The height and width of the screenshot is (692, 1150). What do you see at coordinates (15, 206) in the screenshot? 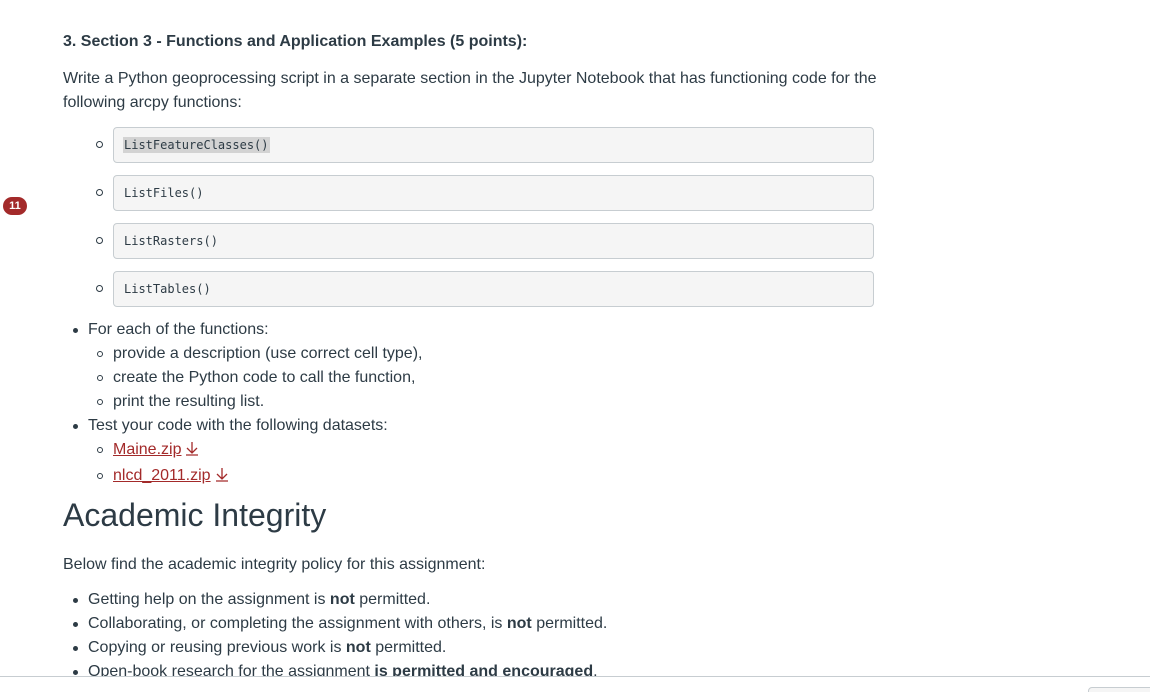
I see `count-badge: 11` at bounding box center [15, 206].